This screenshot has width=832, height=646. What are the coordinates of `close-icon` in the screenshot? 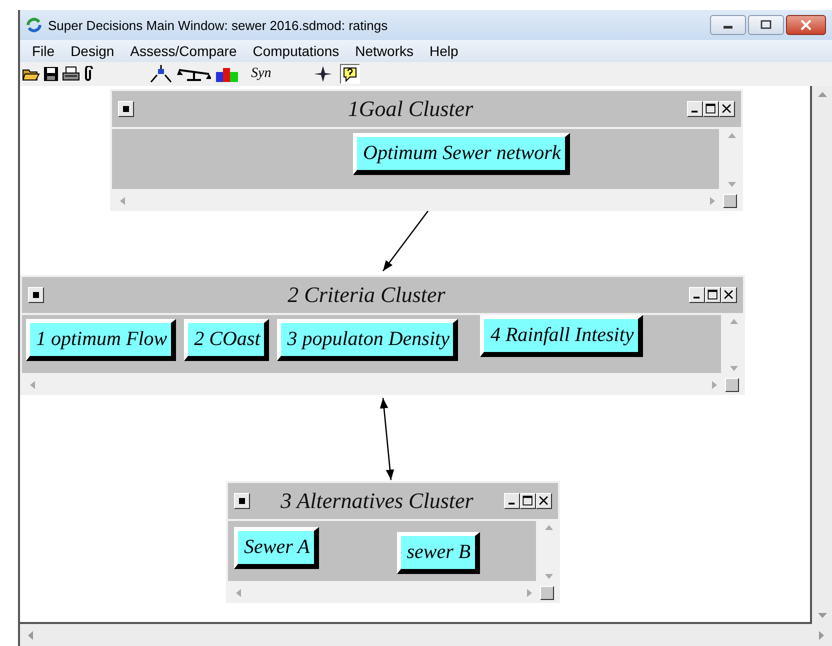 It's located at (806, 25).